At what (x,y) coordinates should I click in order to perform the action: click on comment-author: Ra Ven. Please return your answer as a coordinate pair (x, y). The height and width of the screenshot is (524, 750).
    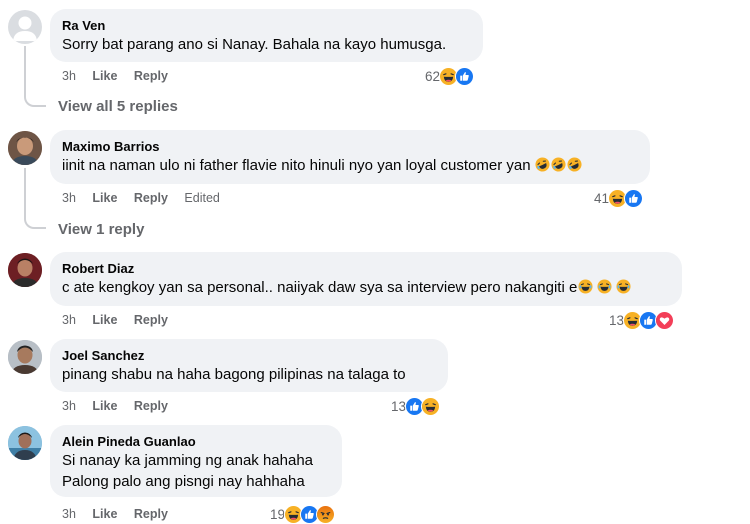
    Looking at the image, I should click on (266, 25).